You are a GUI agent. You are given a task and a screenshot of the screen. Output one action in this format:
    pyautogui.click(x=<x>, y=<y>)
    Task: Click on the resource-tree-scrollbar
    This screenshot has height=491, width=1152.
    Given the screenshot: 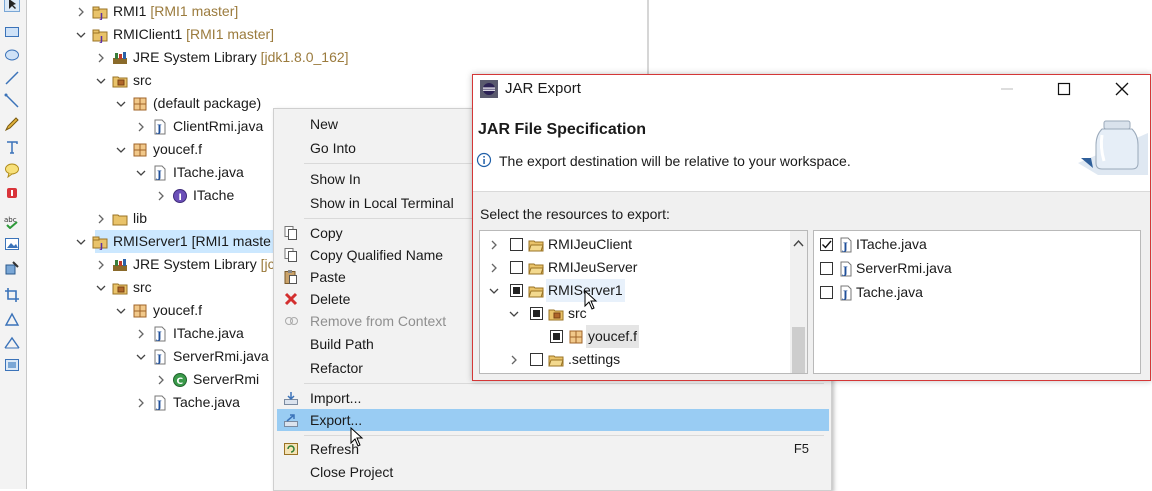 What is the action you would take?
    pyautogui.click(x=798, y=302)
    